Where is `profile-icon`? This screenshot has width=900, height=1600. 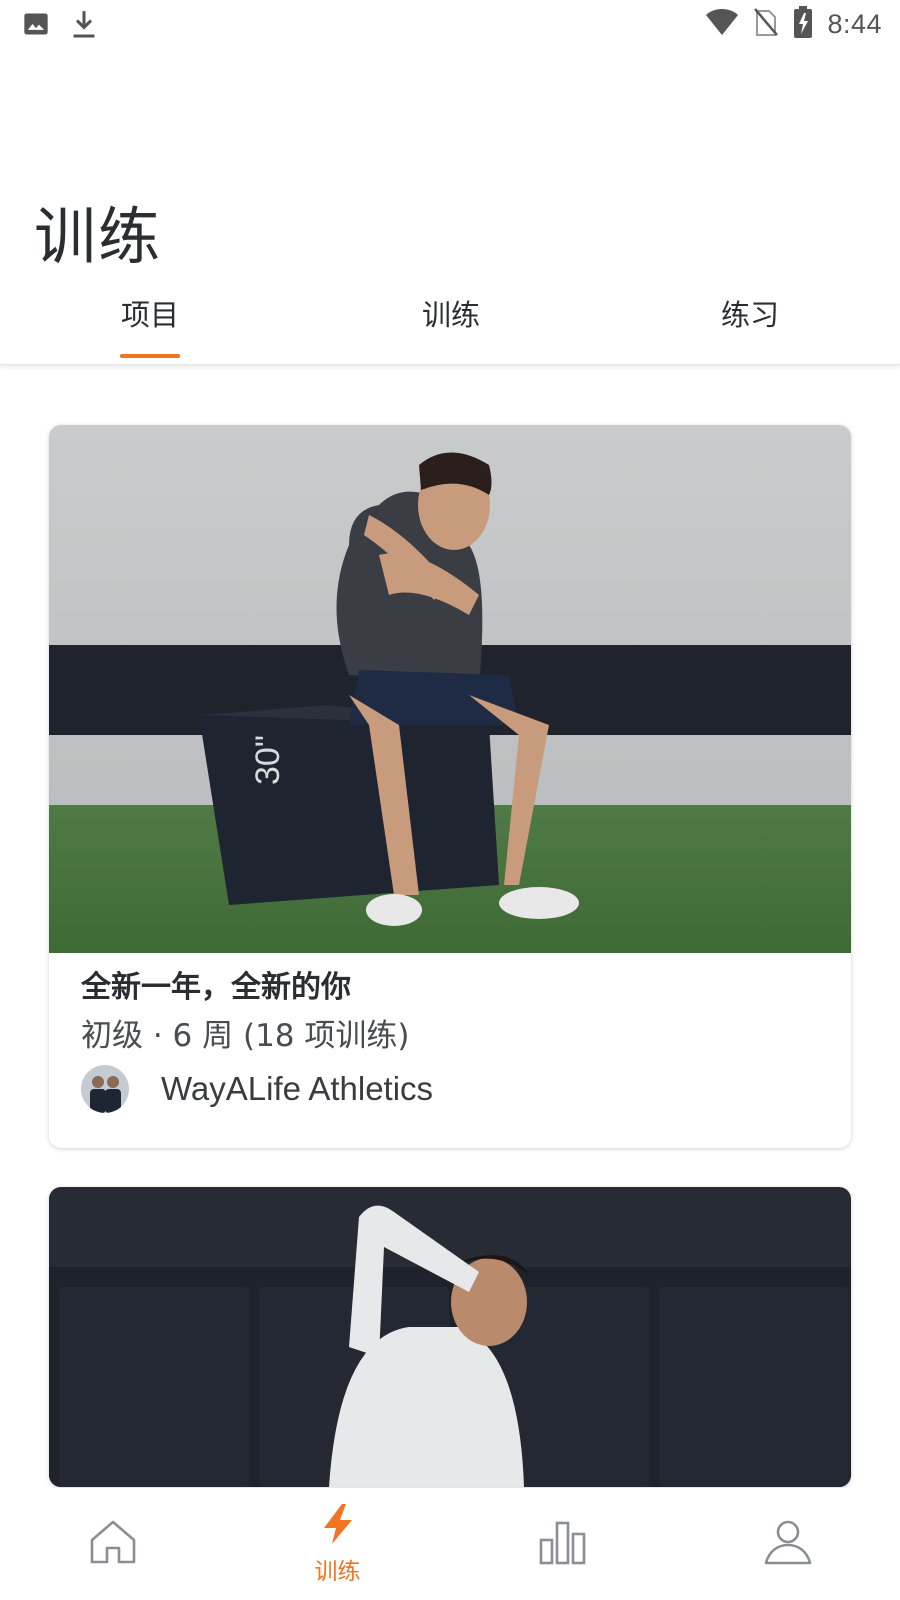
profile-icon is located at coordinates (788, 1544).